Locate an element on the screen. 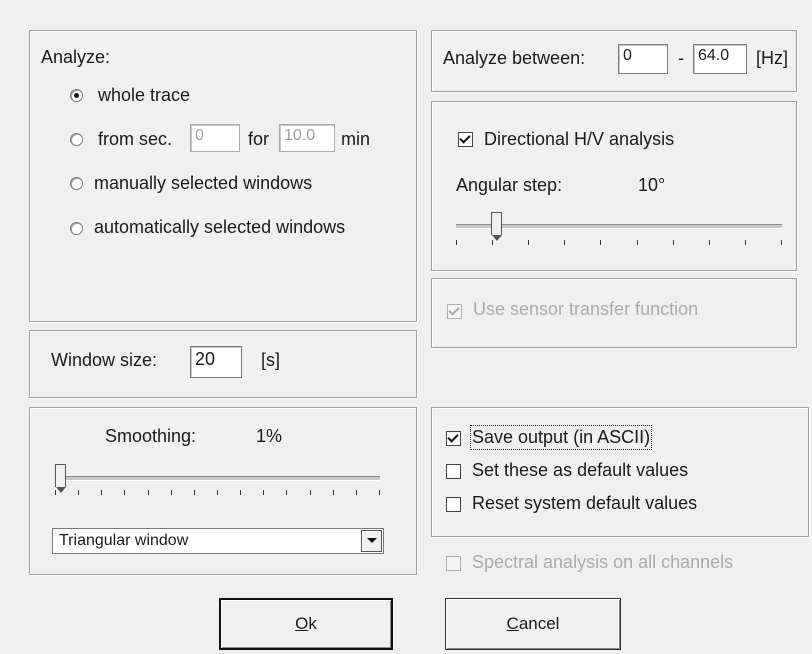 The width and height of the screenshot is (812, 654). radio-auto-windows is located at coordinates (76, 228).